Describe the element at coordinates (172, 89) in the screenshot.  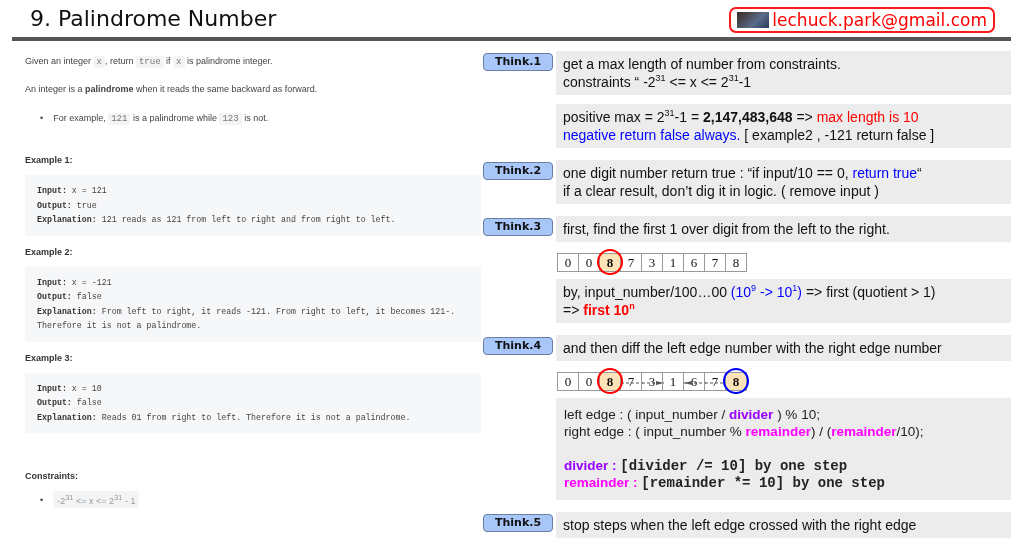
I see `description-text: An integer is a palindrome when it reads the same backward as forward.` at that location.